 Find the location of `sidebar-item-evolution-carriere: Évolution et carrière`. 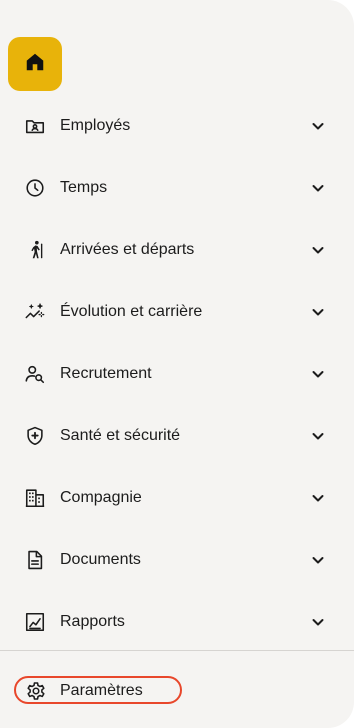

sidebar-item-evolution-carriere: Évolution et carrière is located at coordinates (172, 312).